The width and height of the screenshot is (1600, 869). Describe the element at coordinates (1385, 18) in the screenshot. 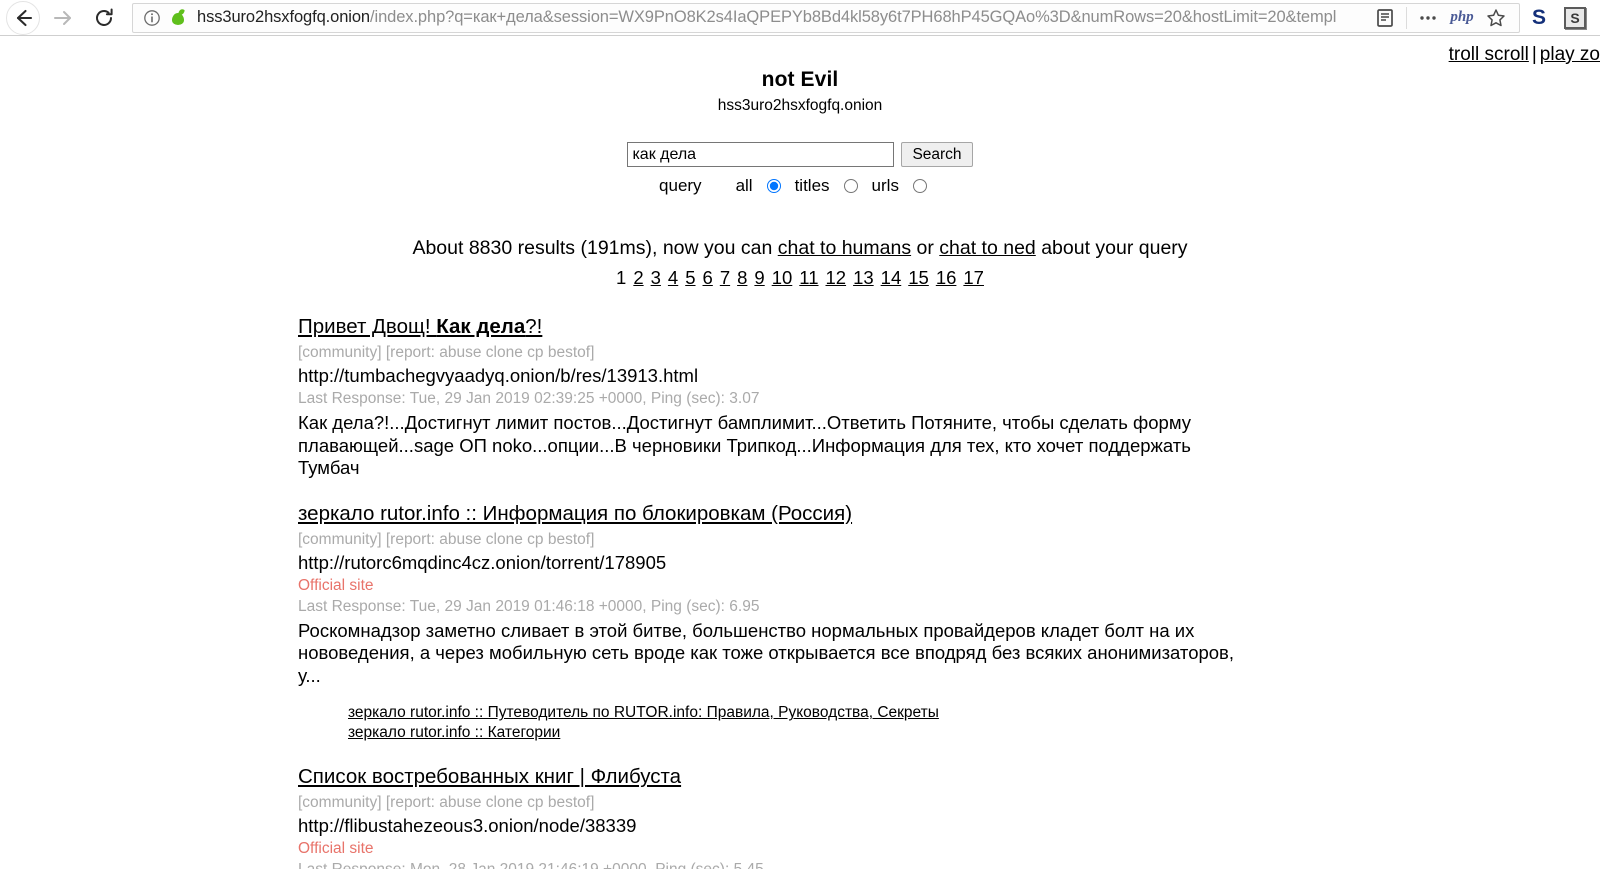

I see `reader-view-icon` at that location.